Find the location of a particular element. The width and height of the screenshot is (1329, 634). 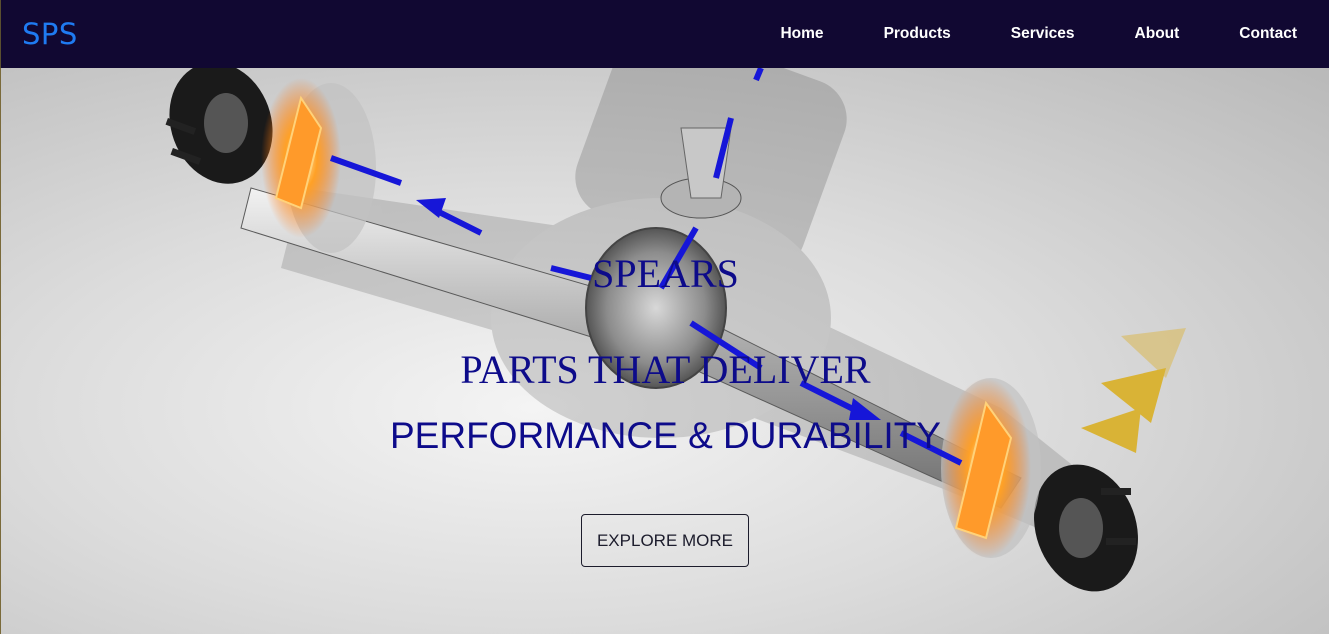

nav-contact-link: Contact is located at coordinates (1268, 34).